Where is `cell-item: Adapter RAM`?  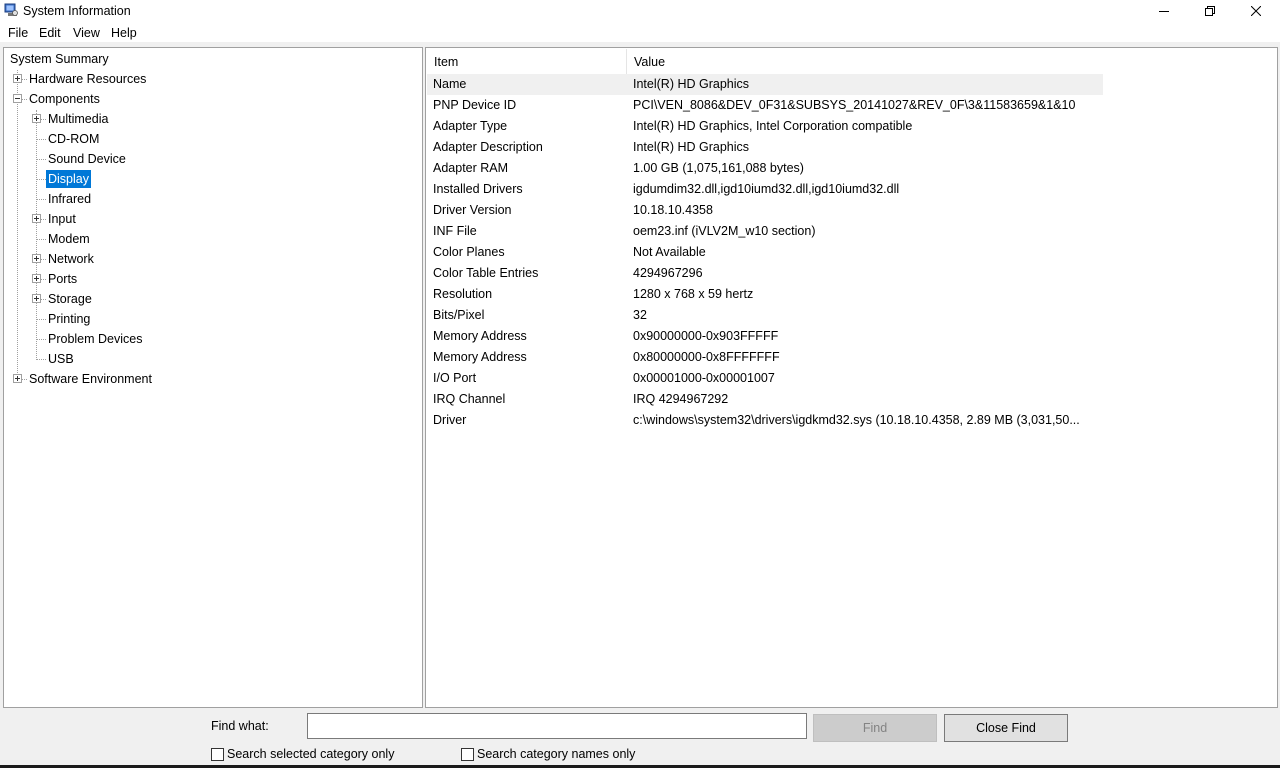
cell-item: Adapter RAM is located at coordinates (471, 168).